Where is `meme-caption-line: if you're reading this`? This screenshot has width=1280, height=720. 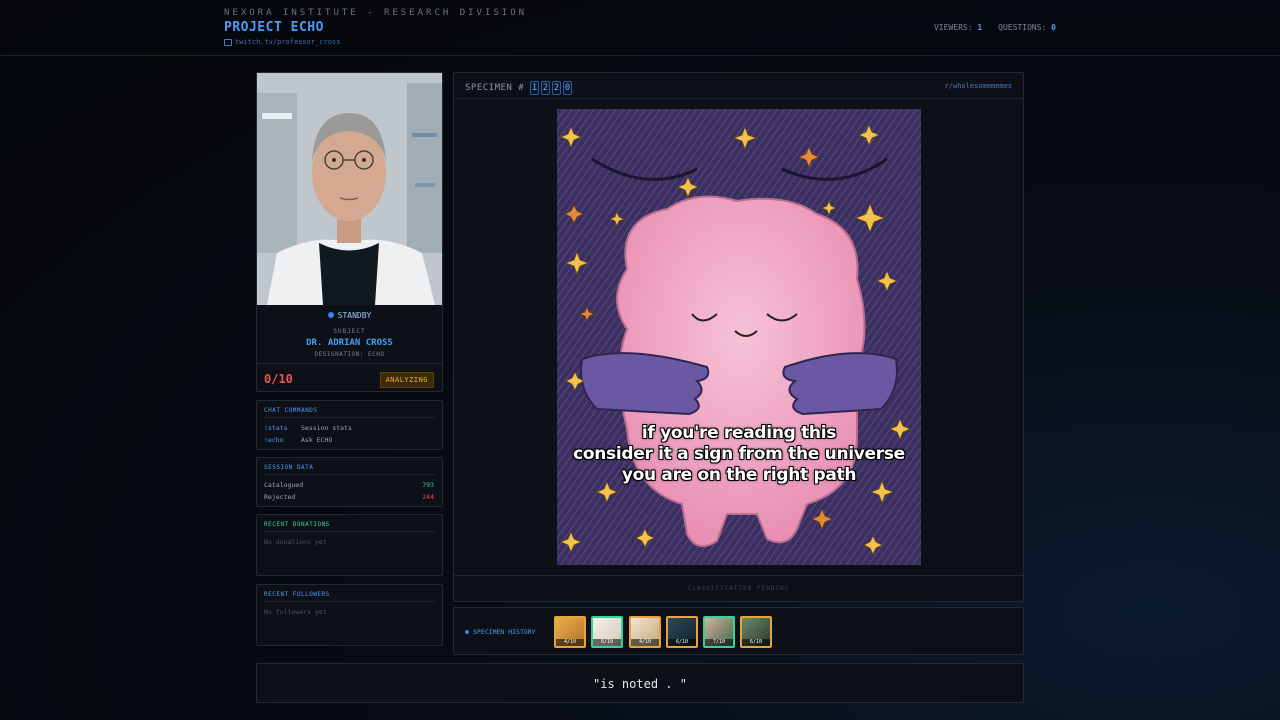 meme-caption-line: if you're reading this is located at coordinates (739, 433).